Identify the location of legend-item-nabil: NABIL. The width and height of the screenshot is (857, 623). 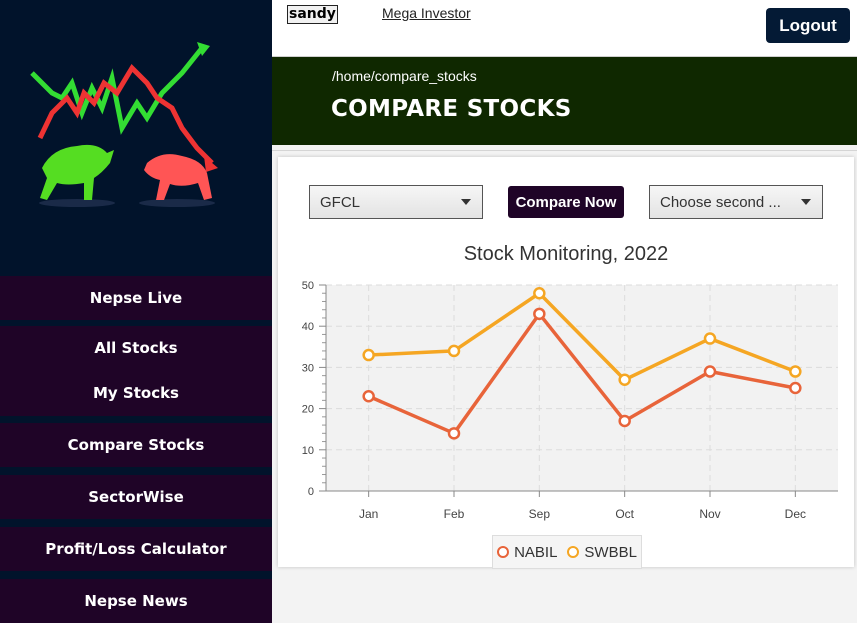
(527, 552).